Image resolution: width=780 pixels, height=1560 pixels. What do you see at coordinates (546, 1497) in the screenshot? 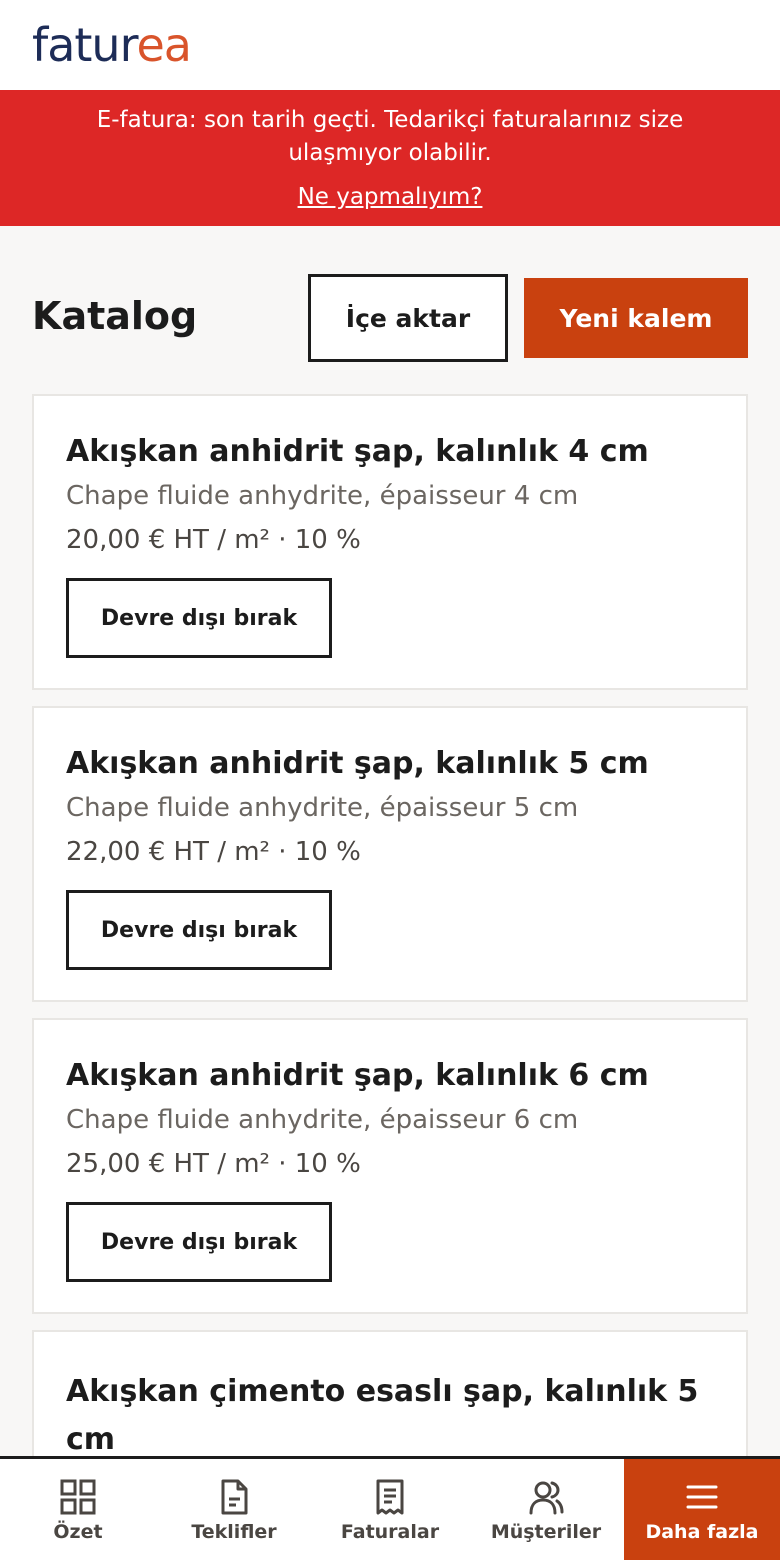
I see `users-icon` at bounding box center [546, 1497].